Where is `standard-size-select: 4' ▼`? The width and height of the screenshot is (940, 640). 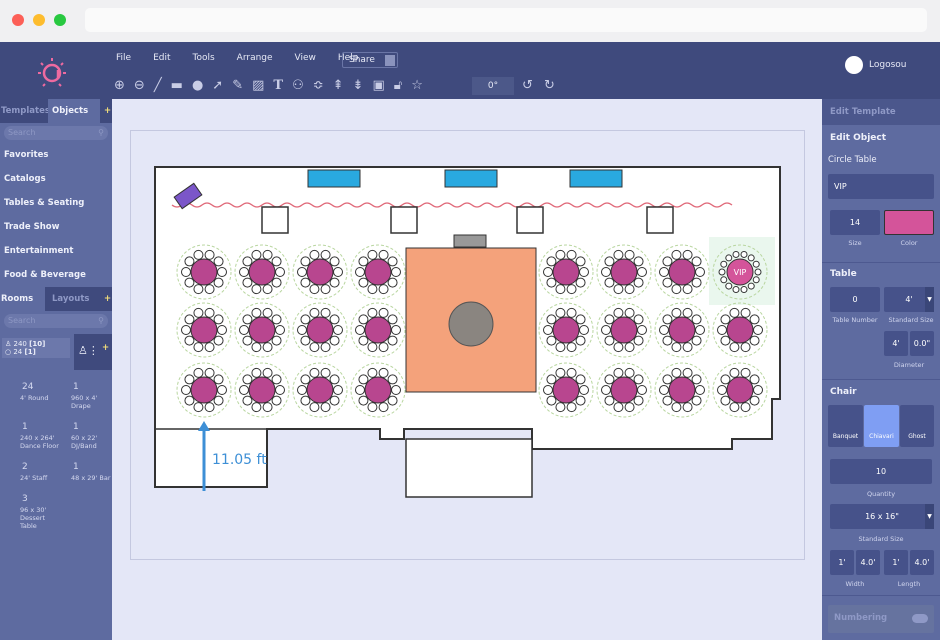
standard-size-select: 4' ▼ is located at coordinates (909, 299).